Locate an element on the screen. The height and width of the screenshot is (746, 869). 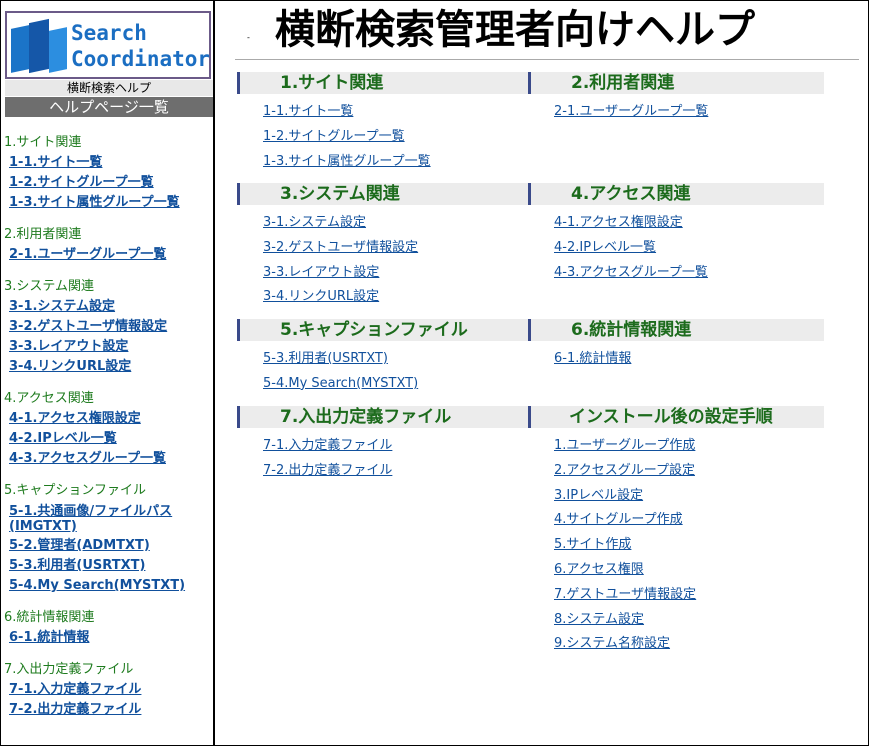
section-link: 7-2.出力定義ファイル is located at coordinates (398, 471).